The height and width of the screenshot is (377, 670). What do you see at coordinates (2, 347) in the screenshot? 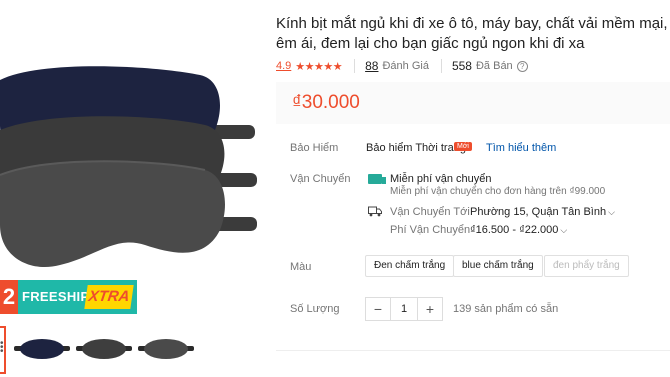
I see `more-dots-icon: • • •` at bounding box center [2, 347].